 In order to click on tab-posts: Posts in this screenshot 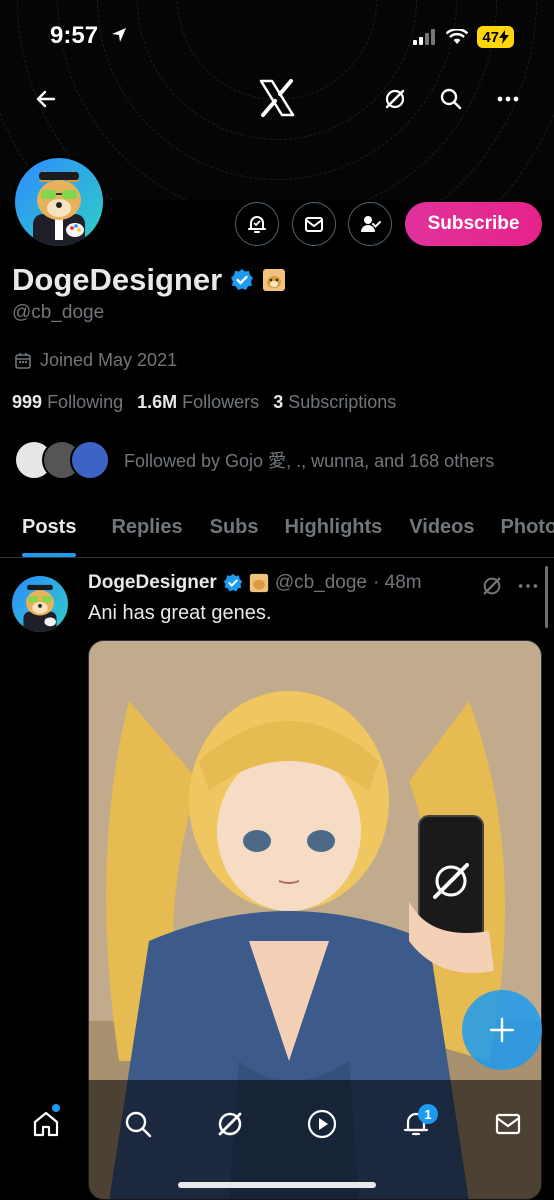, I will do `click(49, 527)`.